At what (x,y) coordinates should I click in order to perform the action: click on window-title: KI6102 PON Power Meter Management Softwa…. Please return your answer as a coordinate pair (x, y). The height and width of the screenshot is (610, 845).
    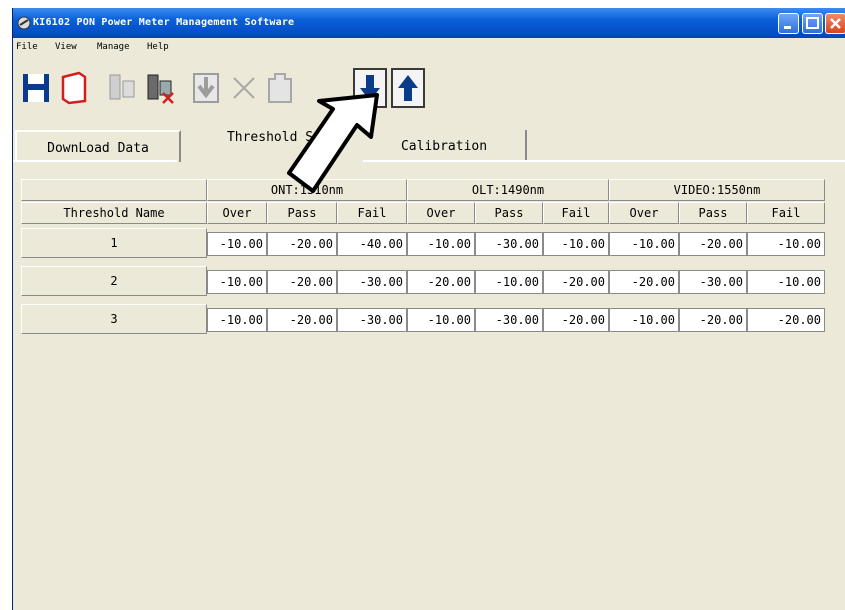
    Looking at the image, I should click on (164, 22).